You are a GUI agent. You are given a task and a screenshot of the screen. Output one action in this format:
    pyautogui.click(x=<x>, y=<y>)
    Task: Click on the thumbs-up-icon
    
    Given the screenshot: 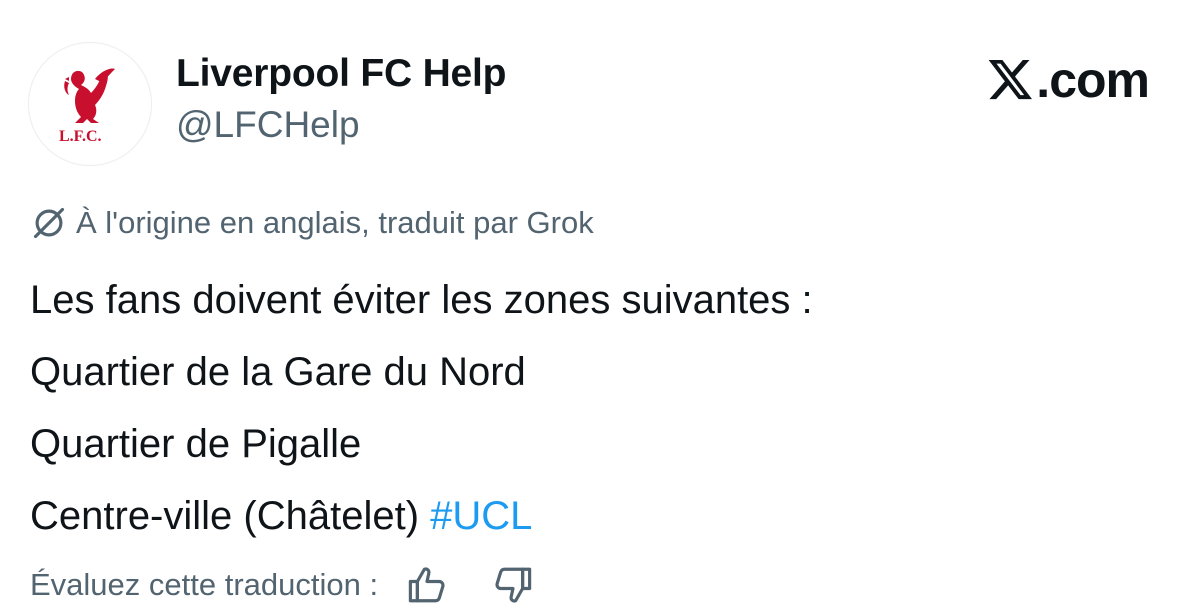 What is the action you would take?
    pyautogui.click(x=426, y=585)
    